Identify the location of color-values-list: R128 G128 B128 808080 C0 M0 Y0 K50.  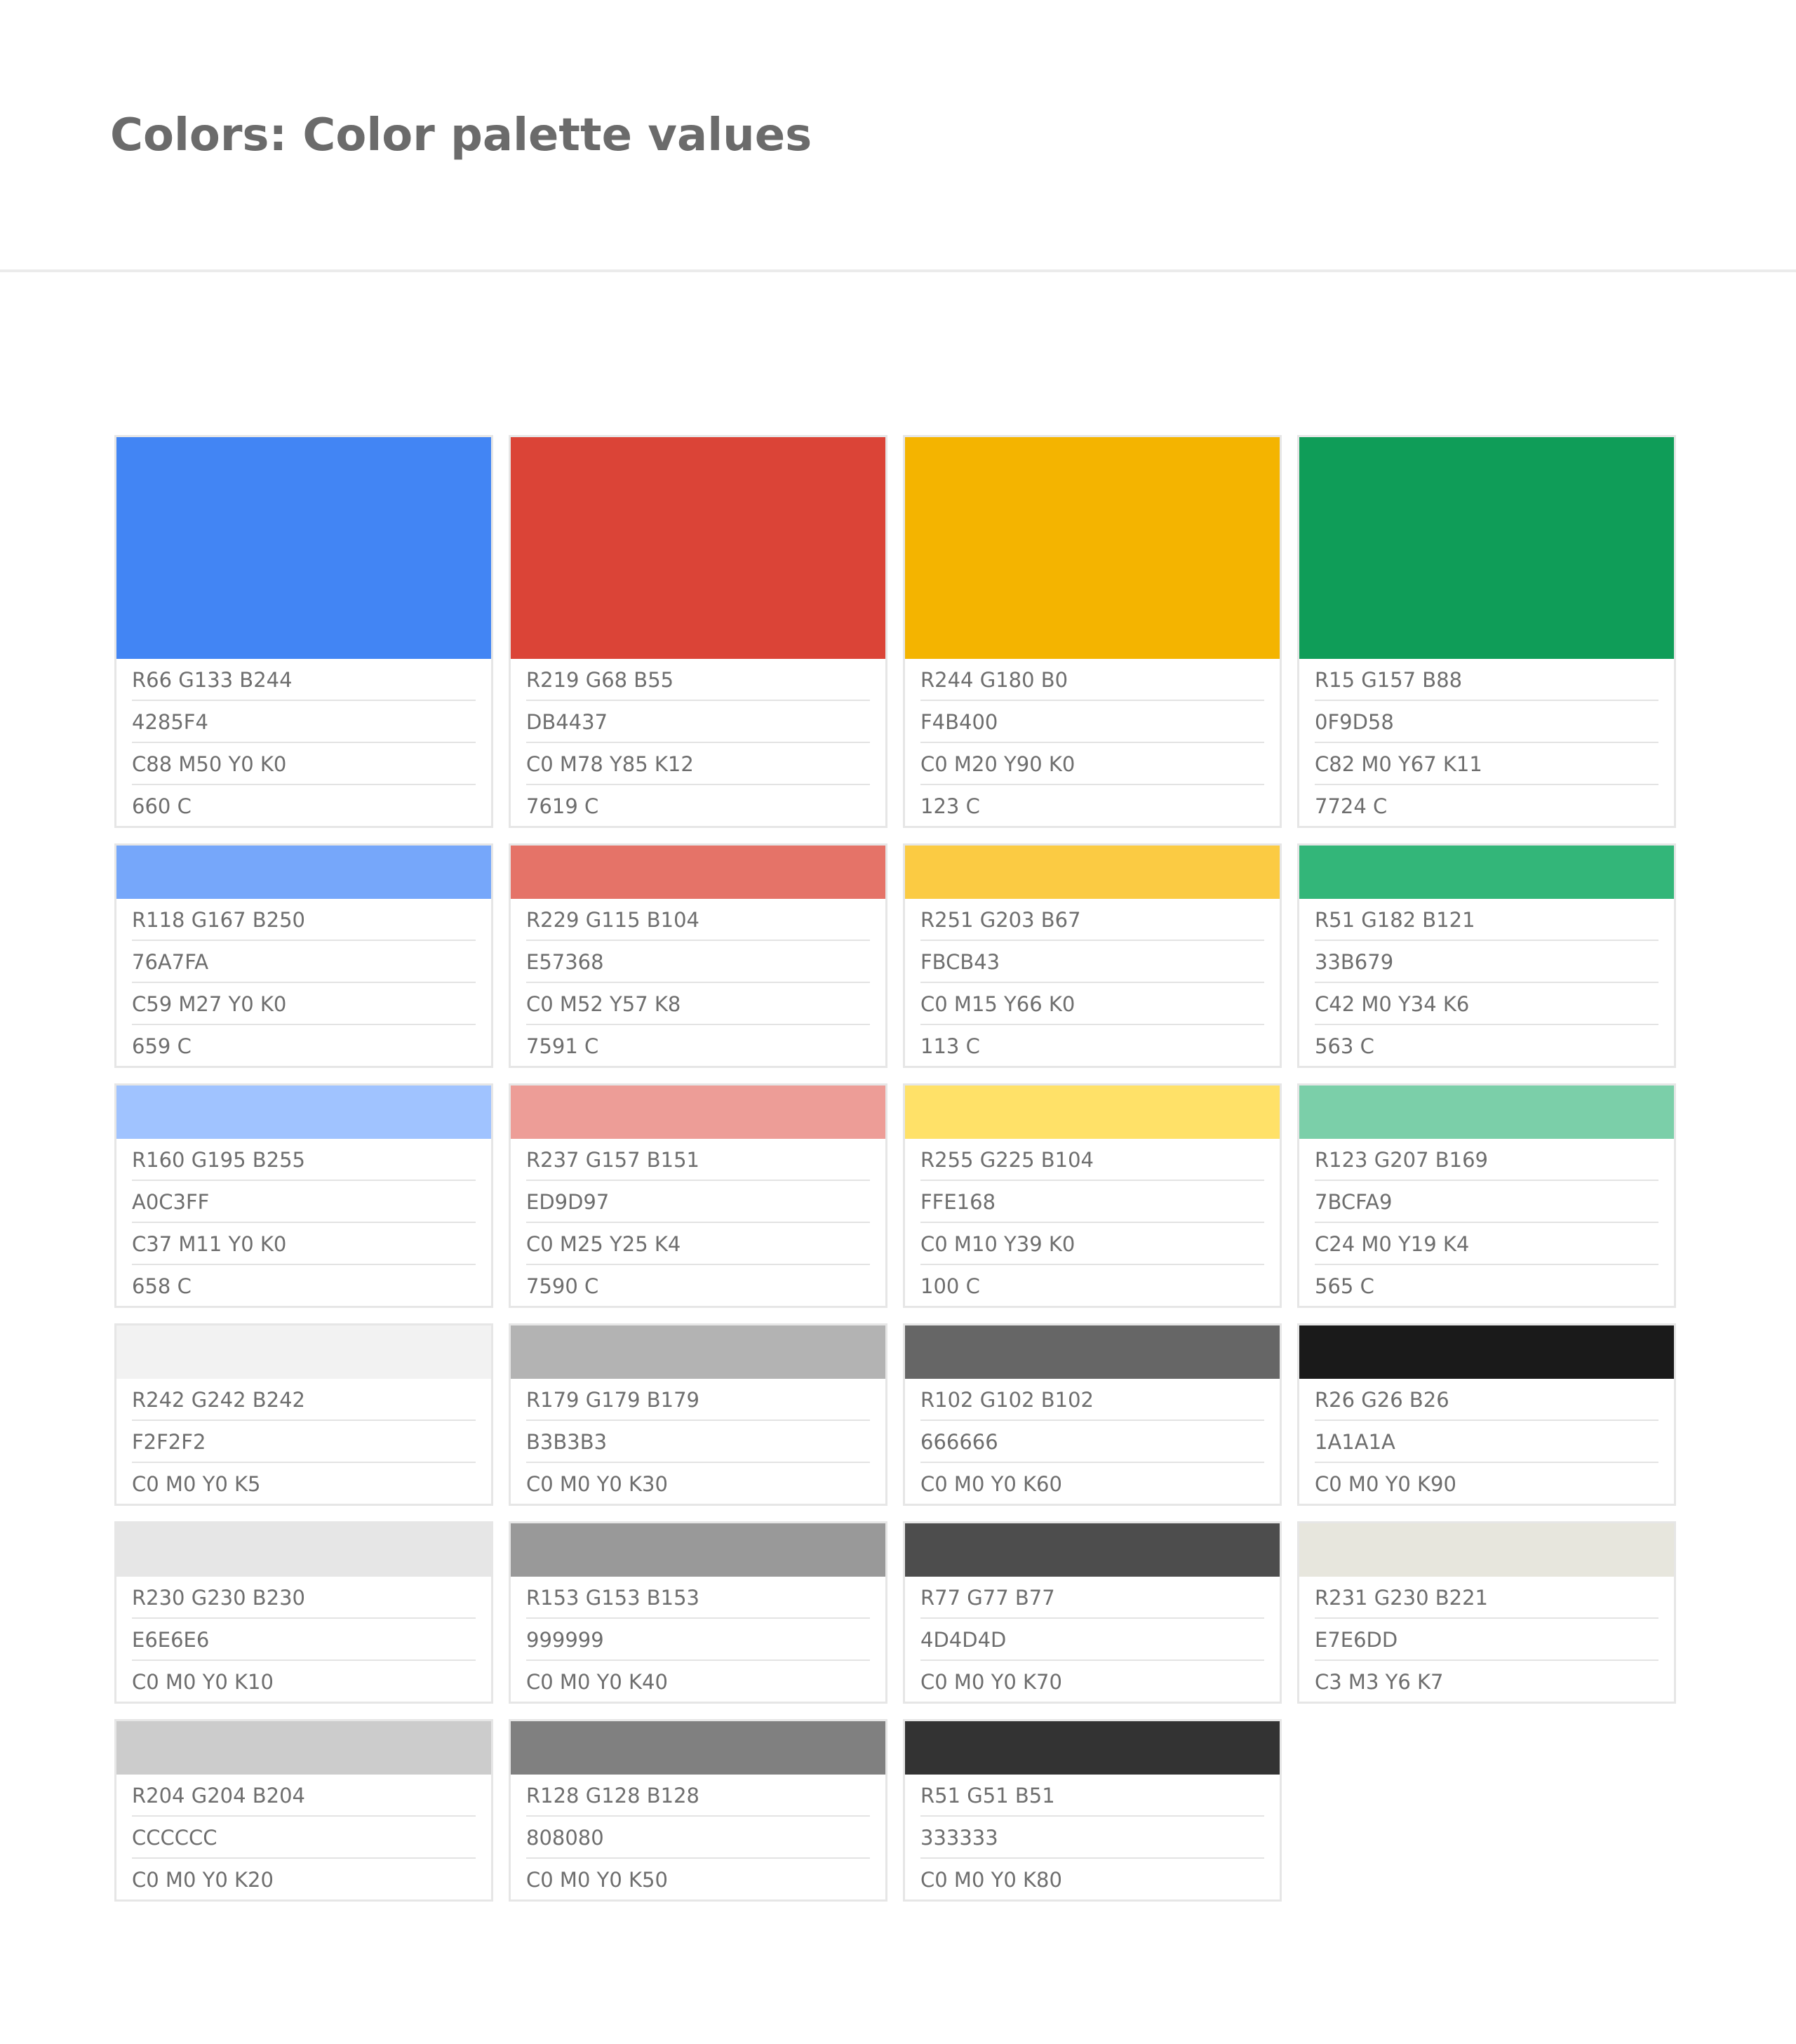
(698, 1837).